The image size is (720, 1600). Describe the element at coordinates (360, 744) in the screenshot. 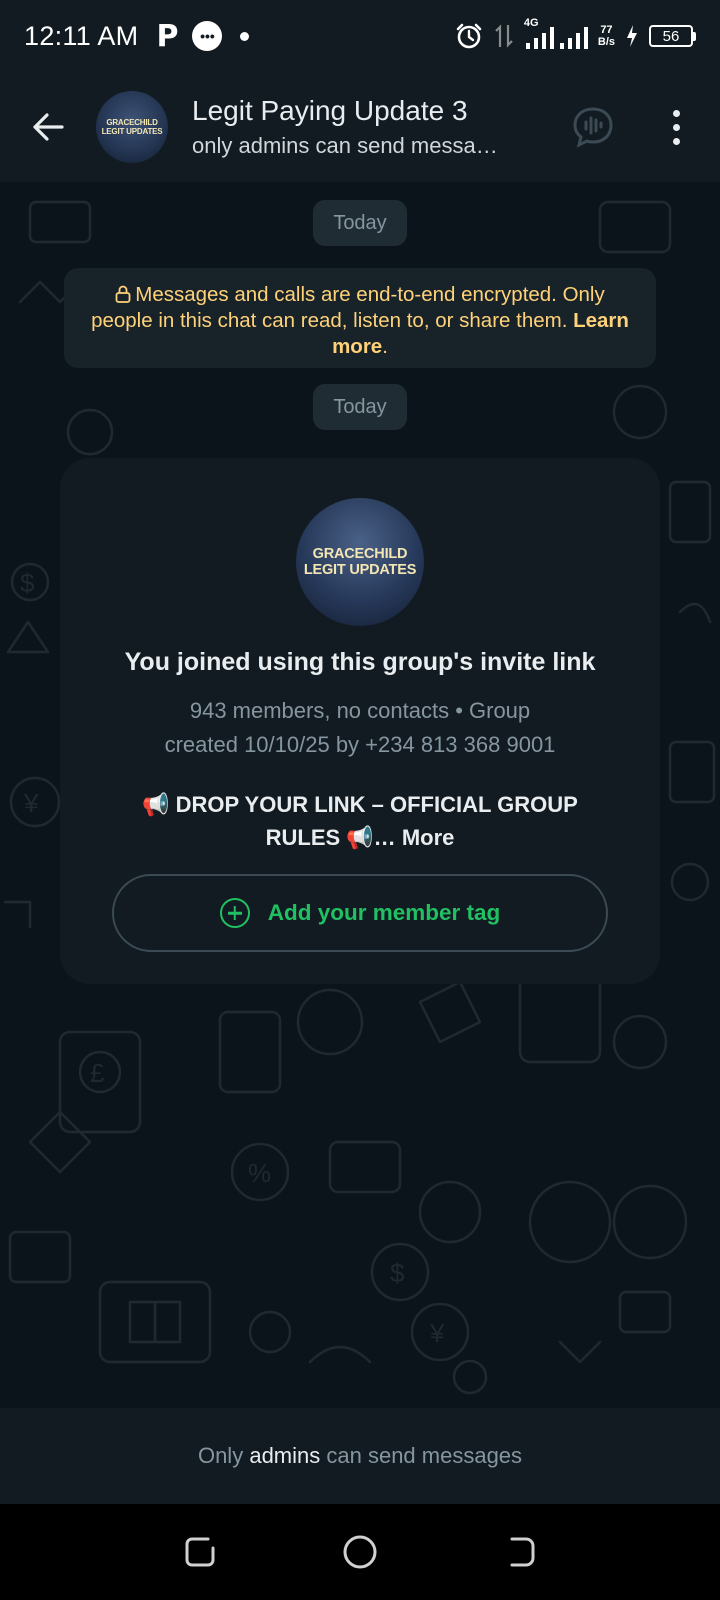

I see `group-meta-line-2: created 10/10/25 by +234 813 368 9001` at that location.